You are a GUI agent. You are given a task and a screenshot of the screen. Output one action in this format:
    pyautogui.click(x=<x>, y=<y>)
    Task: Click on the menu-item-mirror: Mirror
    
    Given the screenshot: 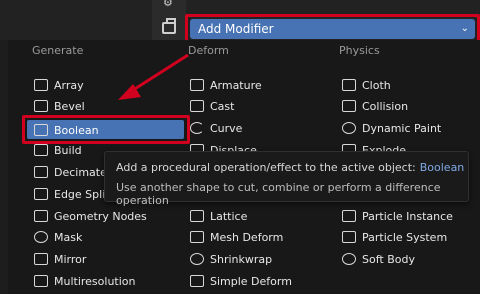 What is the action you would take?
    pyautogui.click(x=60, y=259)
    